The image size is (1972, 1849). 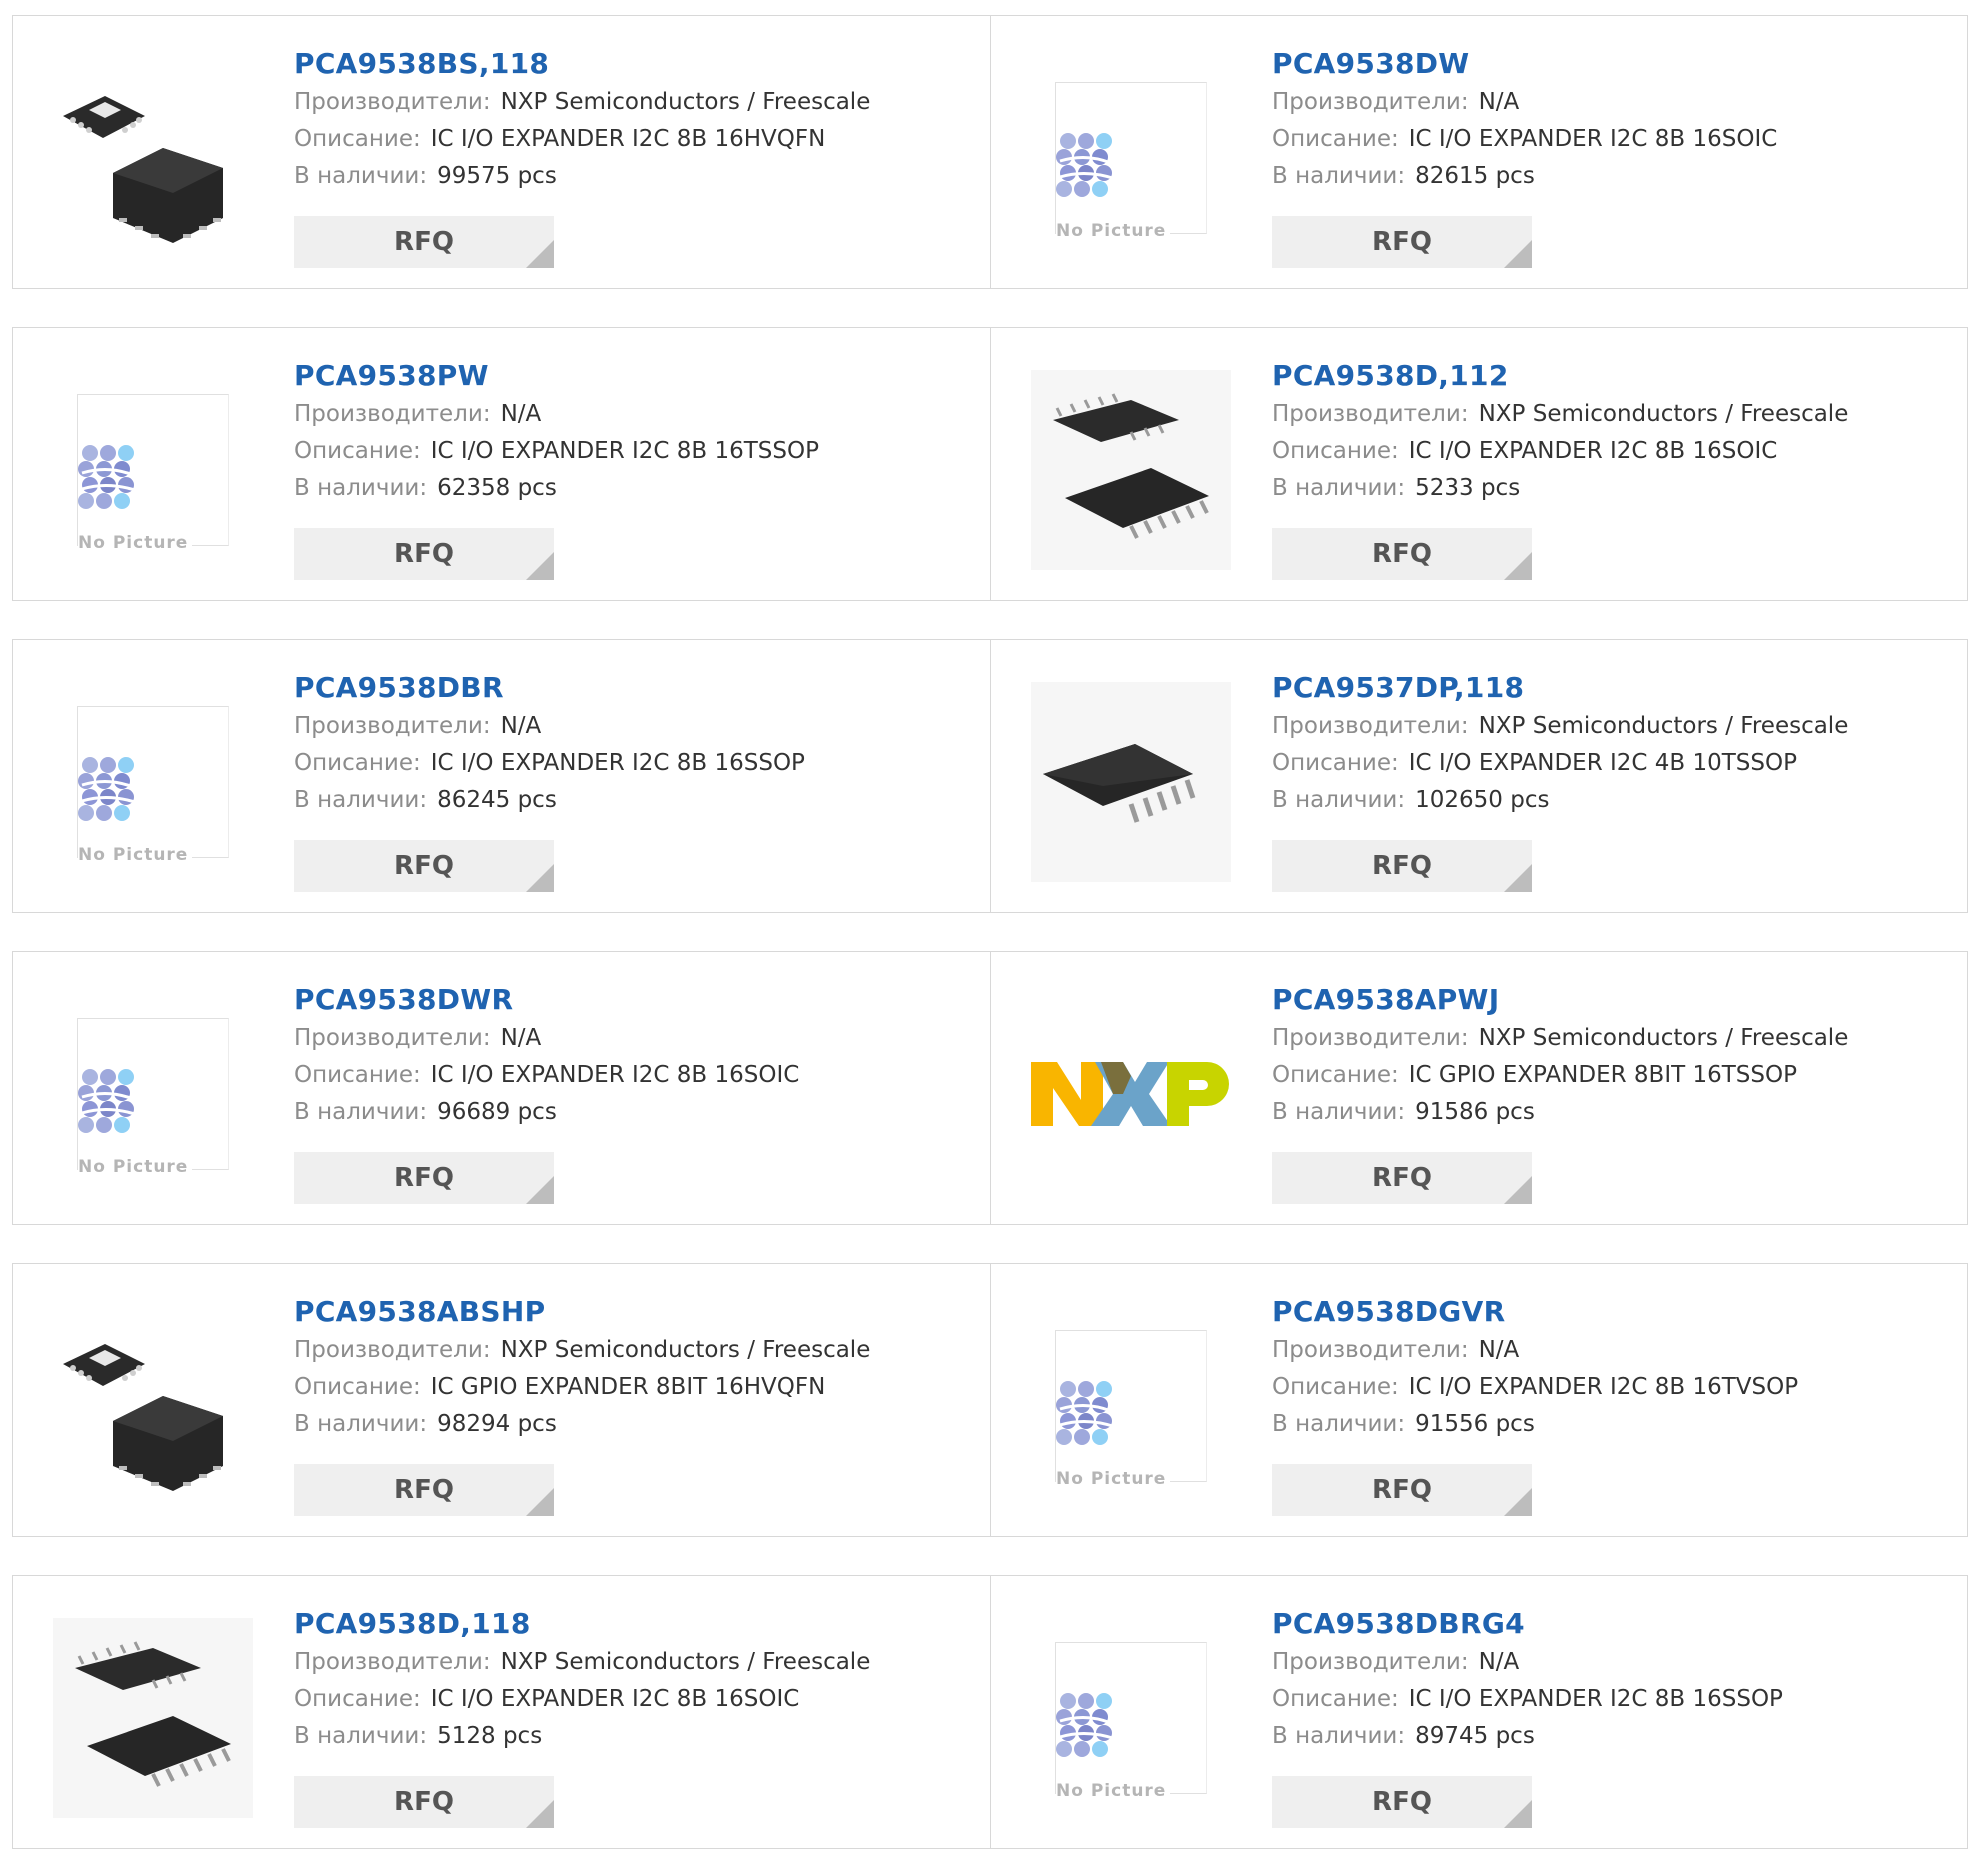 I want to click on stock-value: 86245 pcs, so click(x=497, y=800).